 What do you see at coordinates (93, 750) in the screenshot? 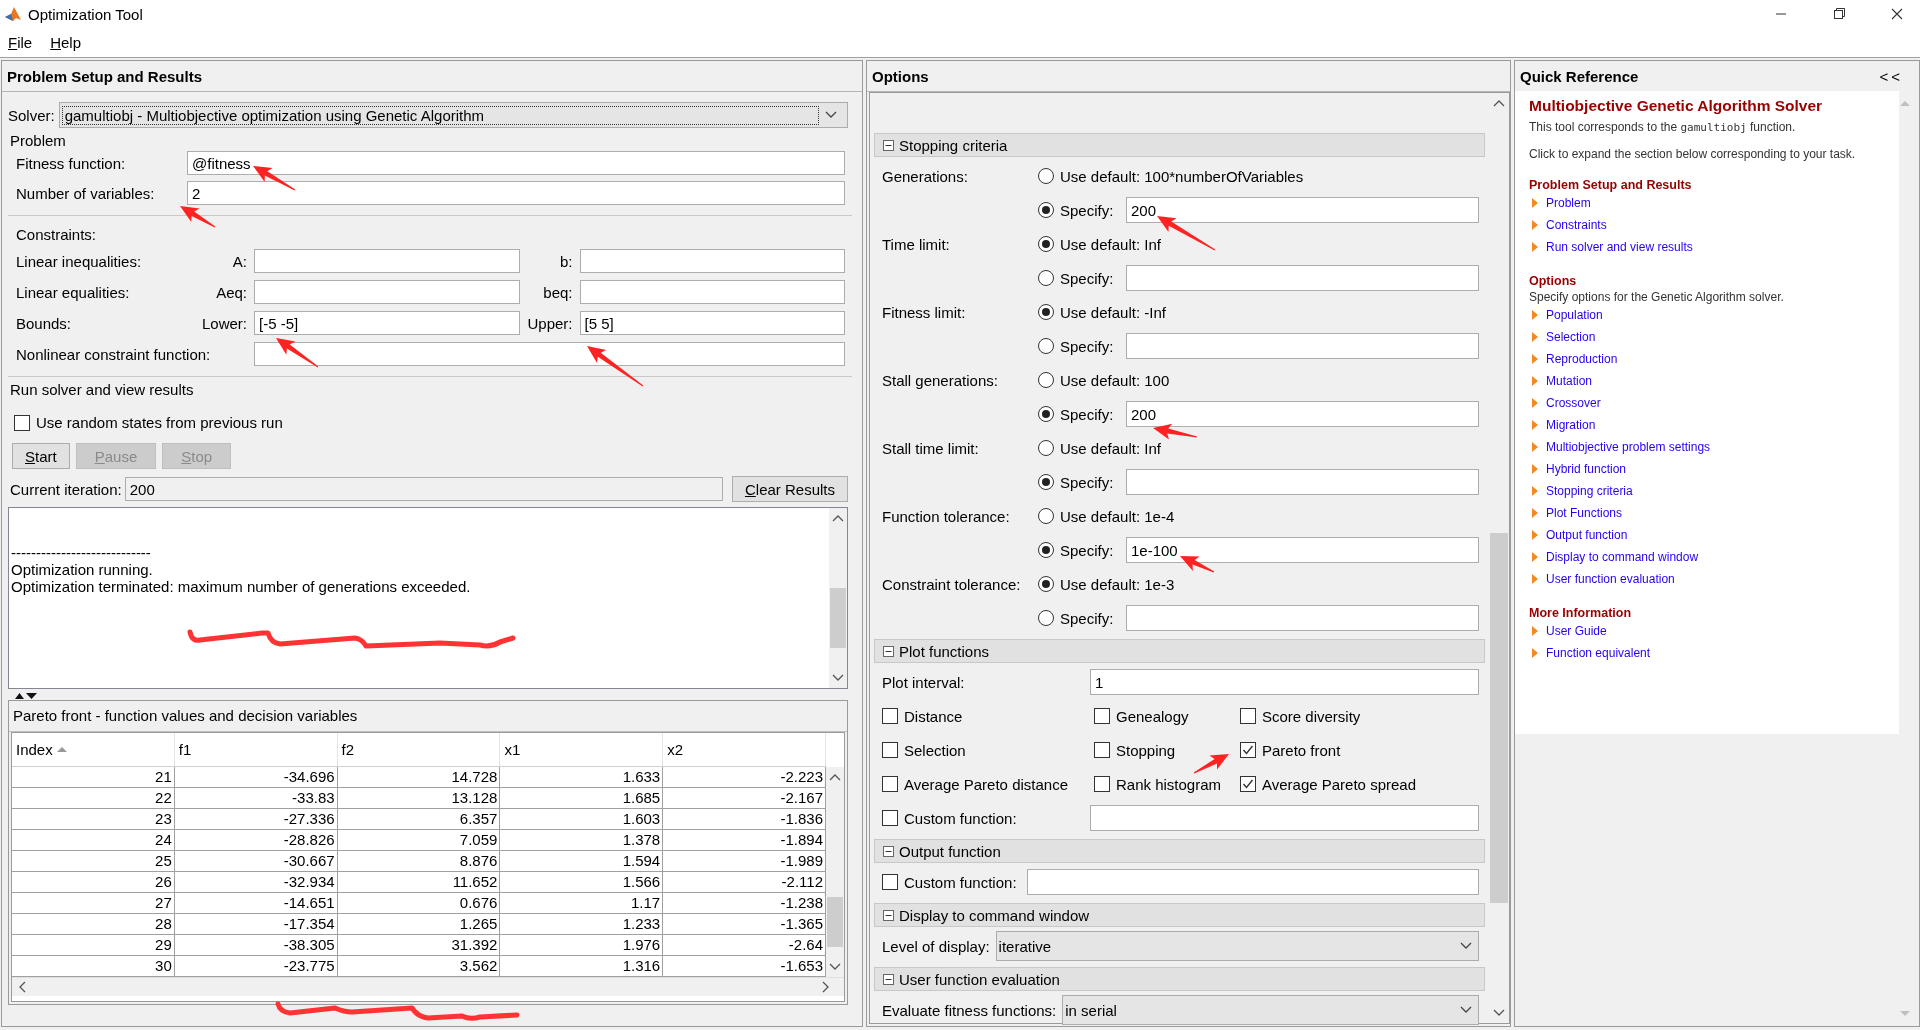
I see `column-header: Index` at bounding box center [93, 750].